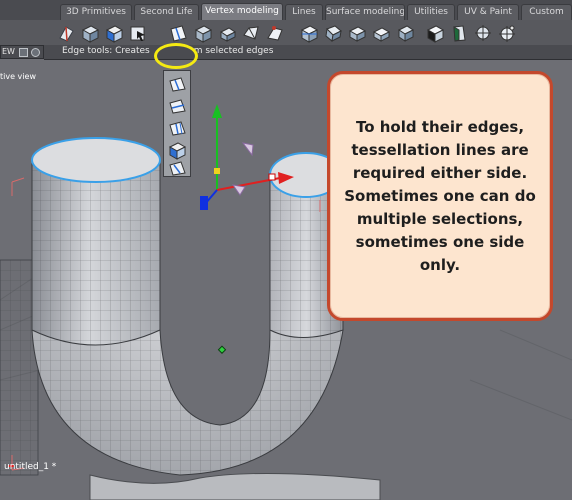 This screenshot has width=572, height=500. What do you see at coordinates (8, 51) in the screenshot?
I see `view-mode-label: EW` at bounding box center [8, 51].